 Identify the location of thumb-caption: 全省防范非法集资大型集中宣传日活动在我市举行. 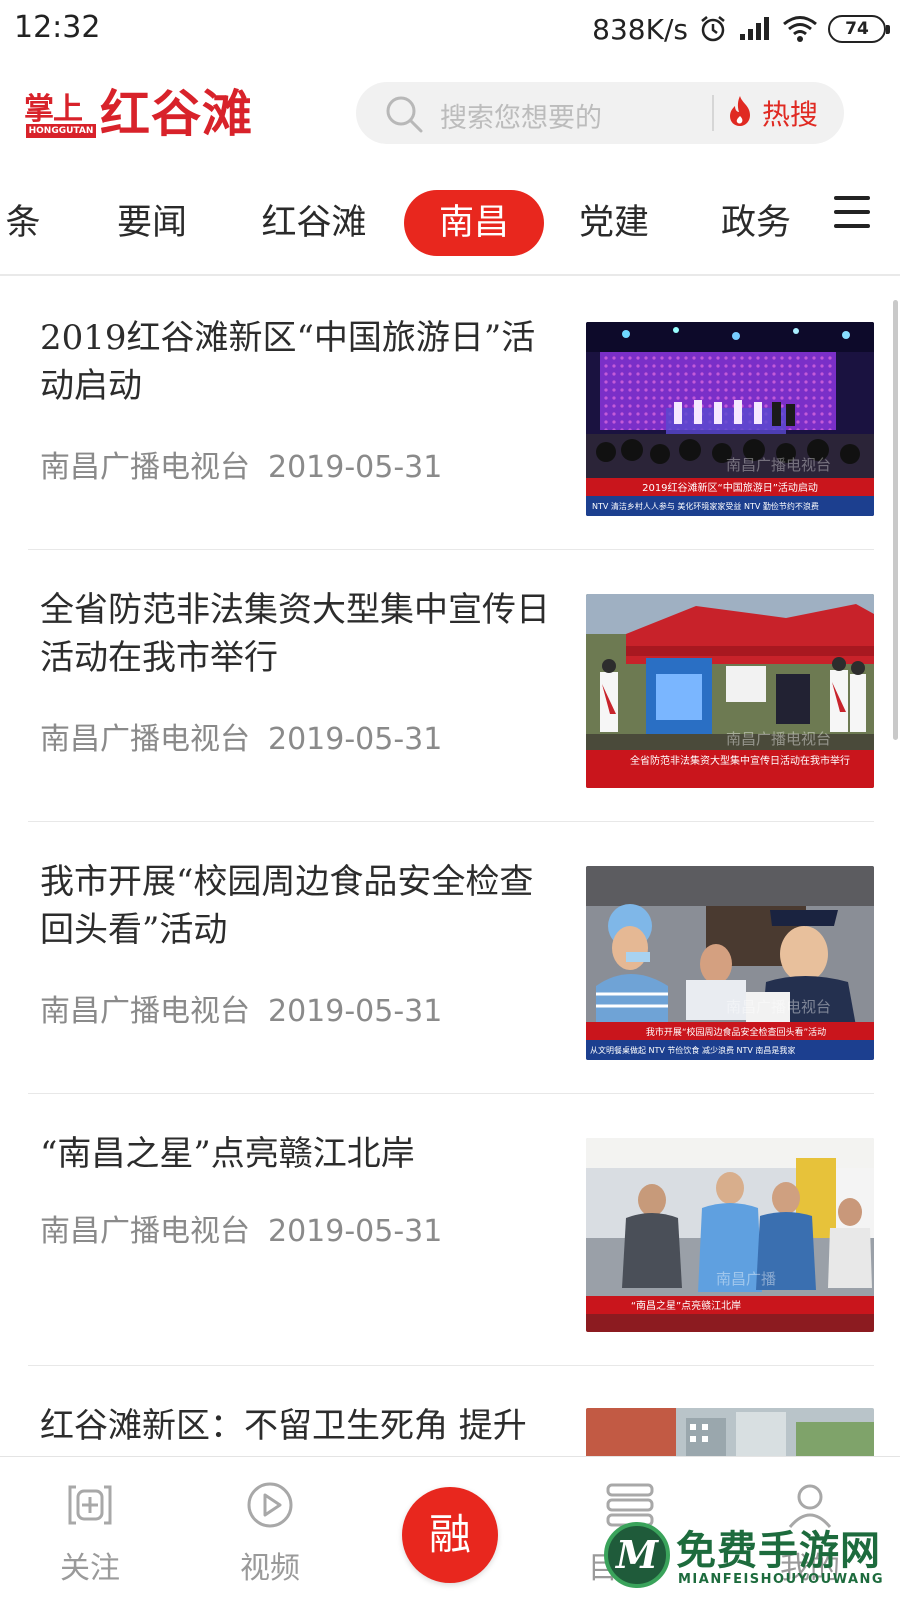
(740, 760).